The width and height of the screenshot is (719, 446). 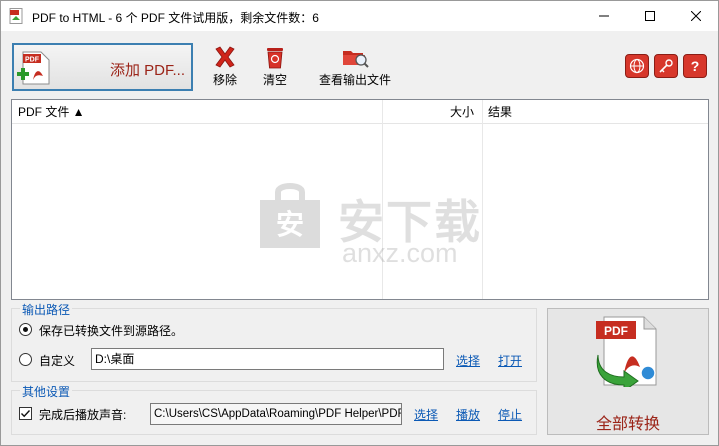 I want to click on maximize-button, so click(x=650, y=16).